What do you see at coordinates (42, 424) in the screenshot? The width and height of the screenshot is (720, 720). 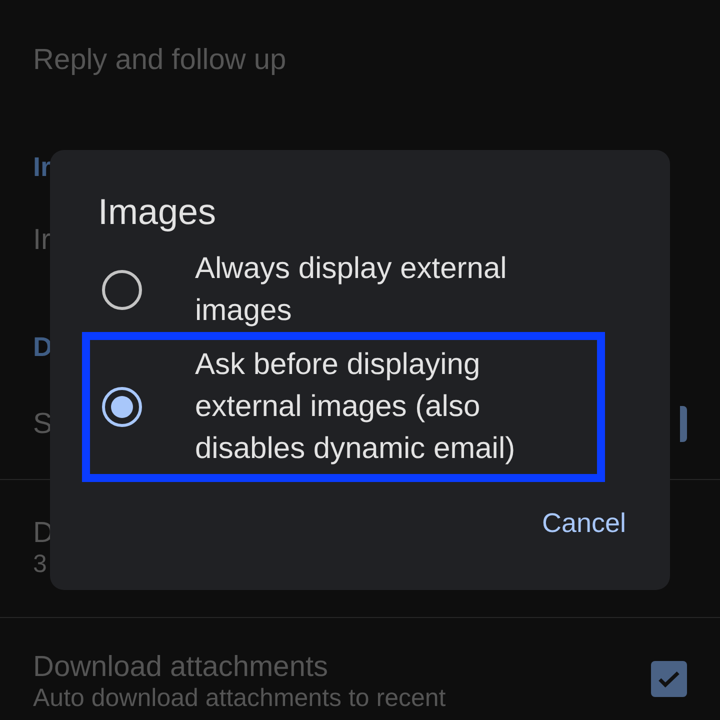 I see `setting-title: S` at bounding box center [42, 424].